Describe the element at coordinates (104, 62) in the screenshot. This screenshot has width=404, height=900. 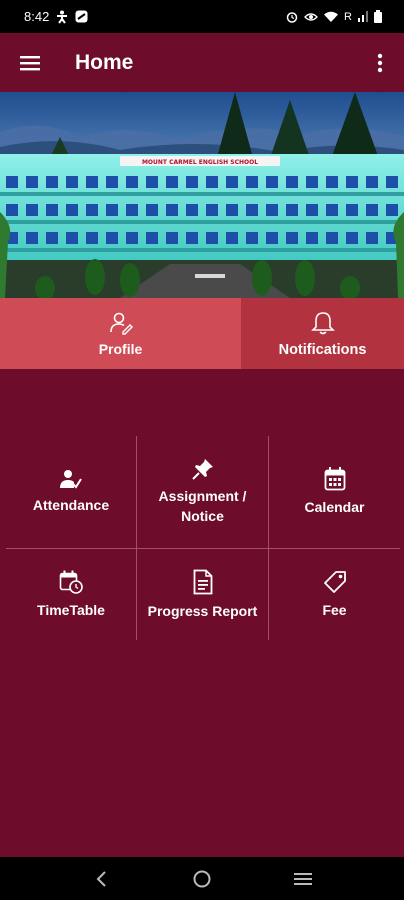
I see `page-title: Home` at that location.